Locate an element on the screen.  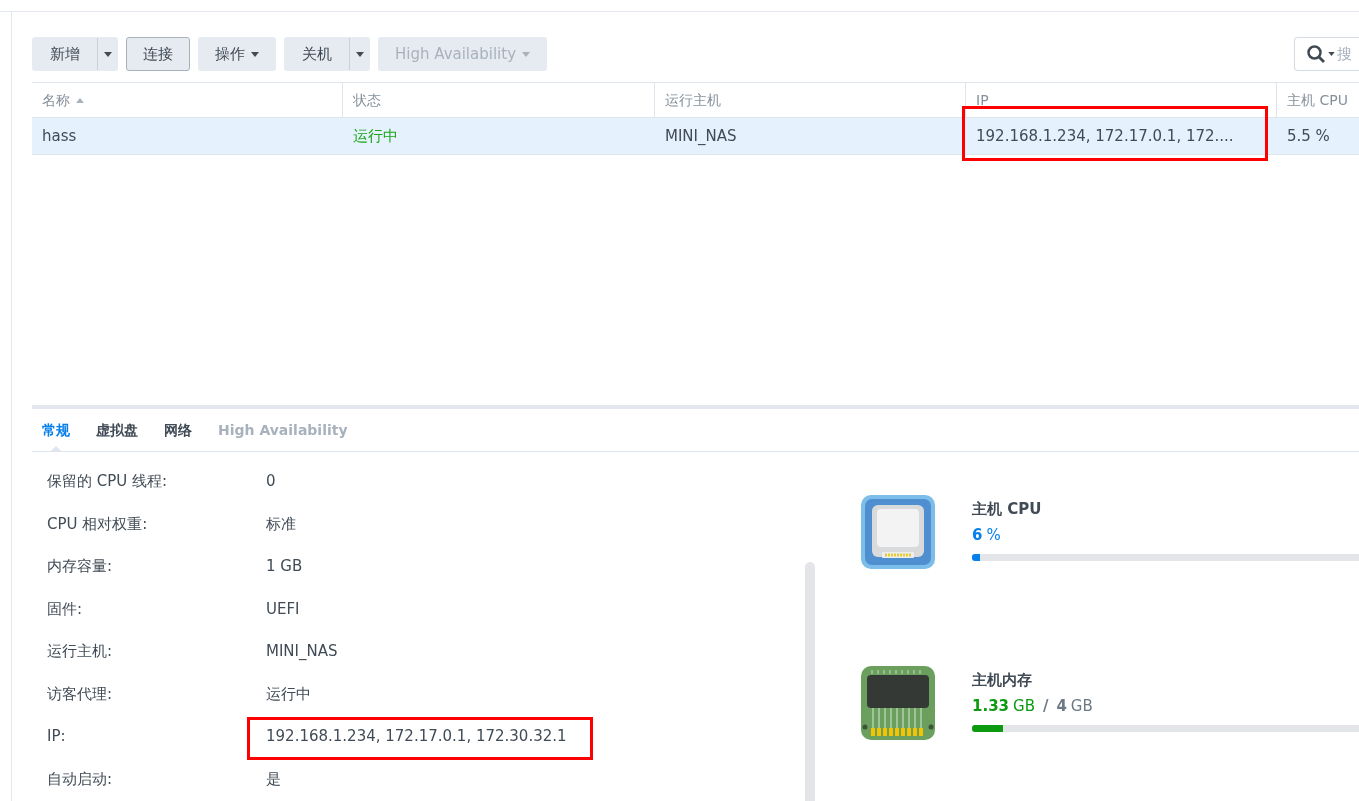
tab: 常规 is located at coordinates (56, 430).